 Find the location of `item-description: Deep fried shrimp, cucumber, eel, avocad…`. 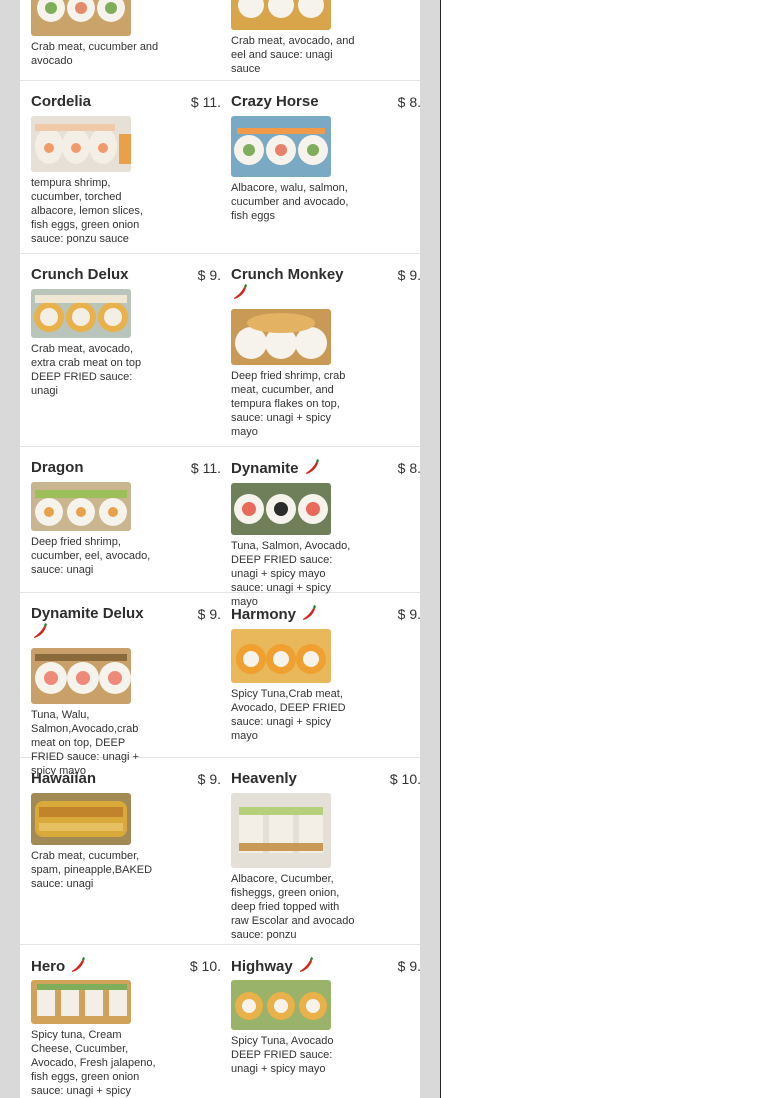

item-description: Deep fried shrimp, cucumber, eel, avocad… is located at coordinates (91, 556).